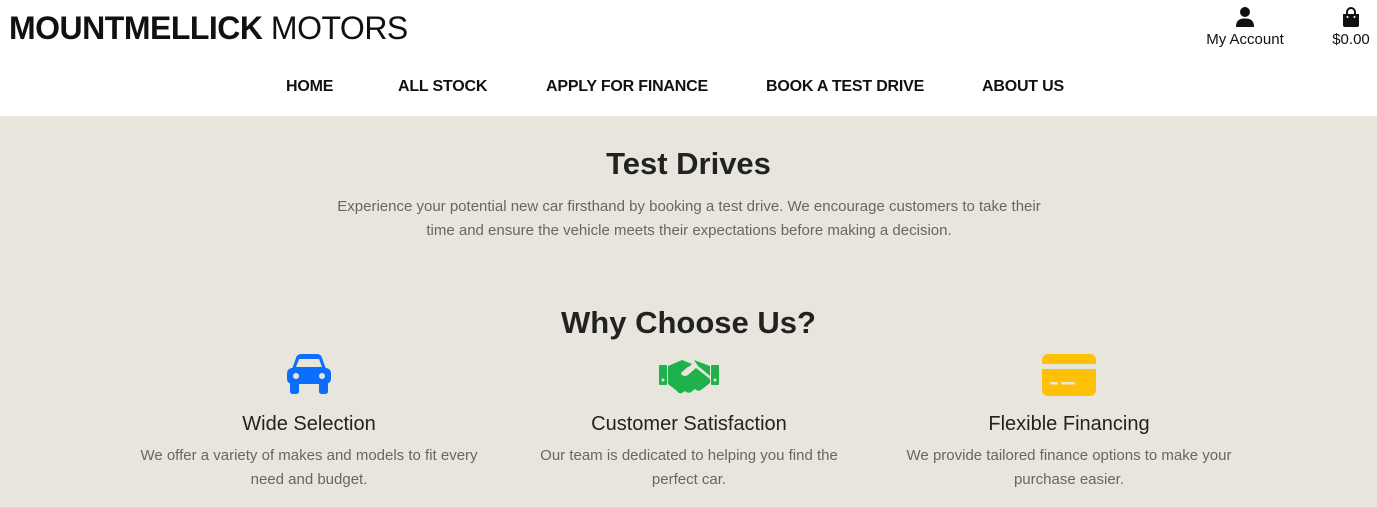 The image size is (1377, 507). Describe the element at coordinates (1245, 17) in the screenshot. I see `user-icon` at that location.